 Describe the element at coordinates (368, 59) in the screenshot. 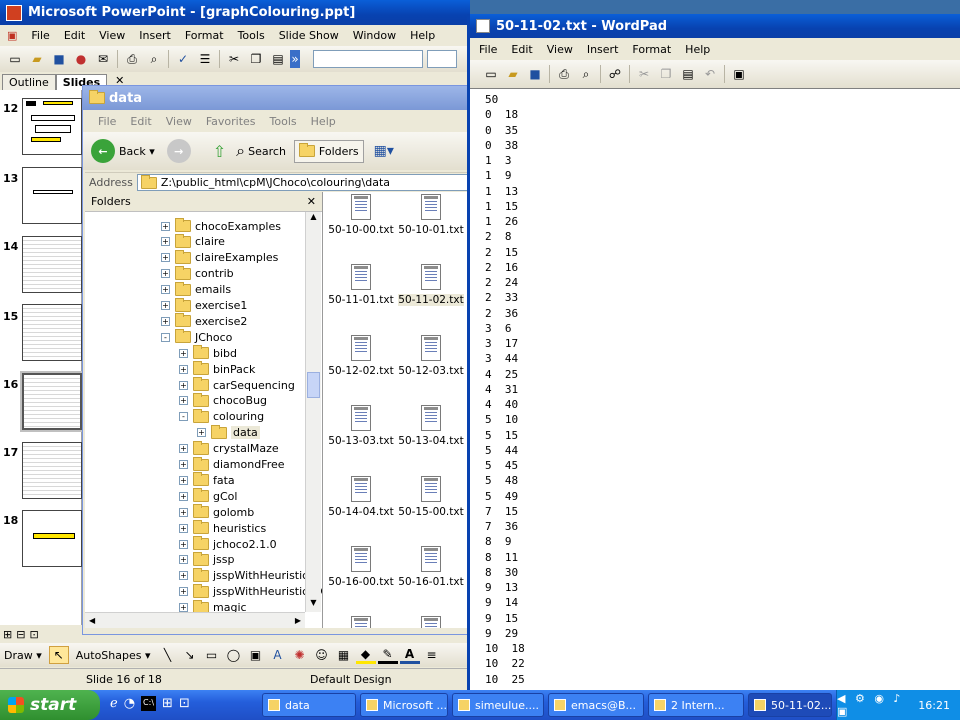

I see `ppt-font-box` at that location.